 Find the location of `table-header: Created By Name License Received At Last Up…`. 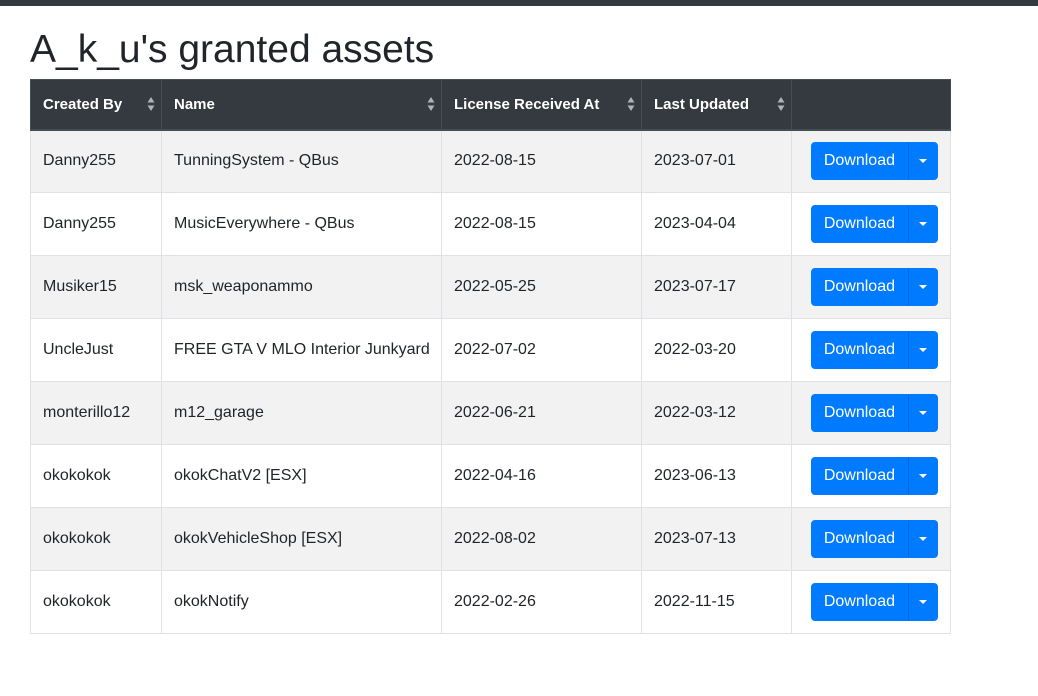

table-header: Created By Name License Received At Last Up… is located at coordinates (490, 105).